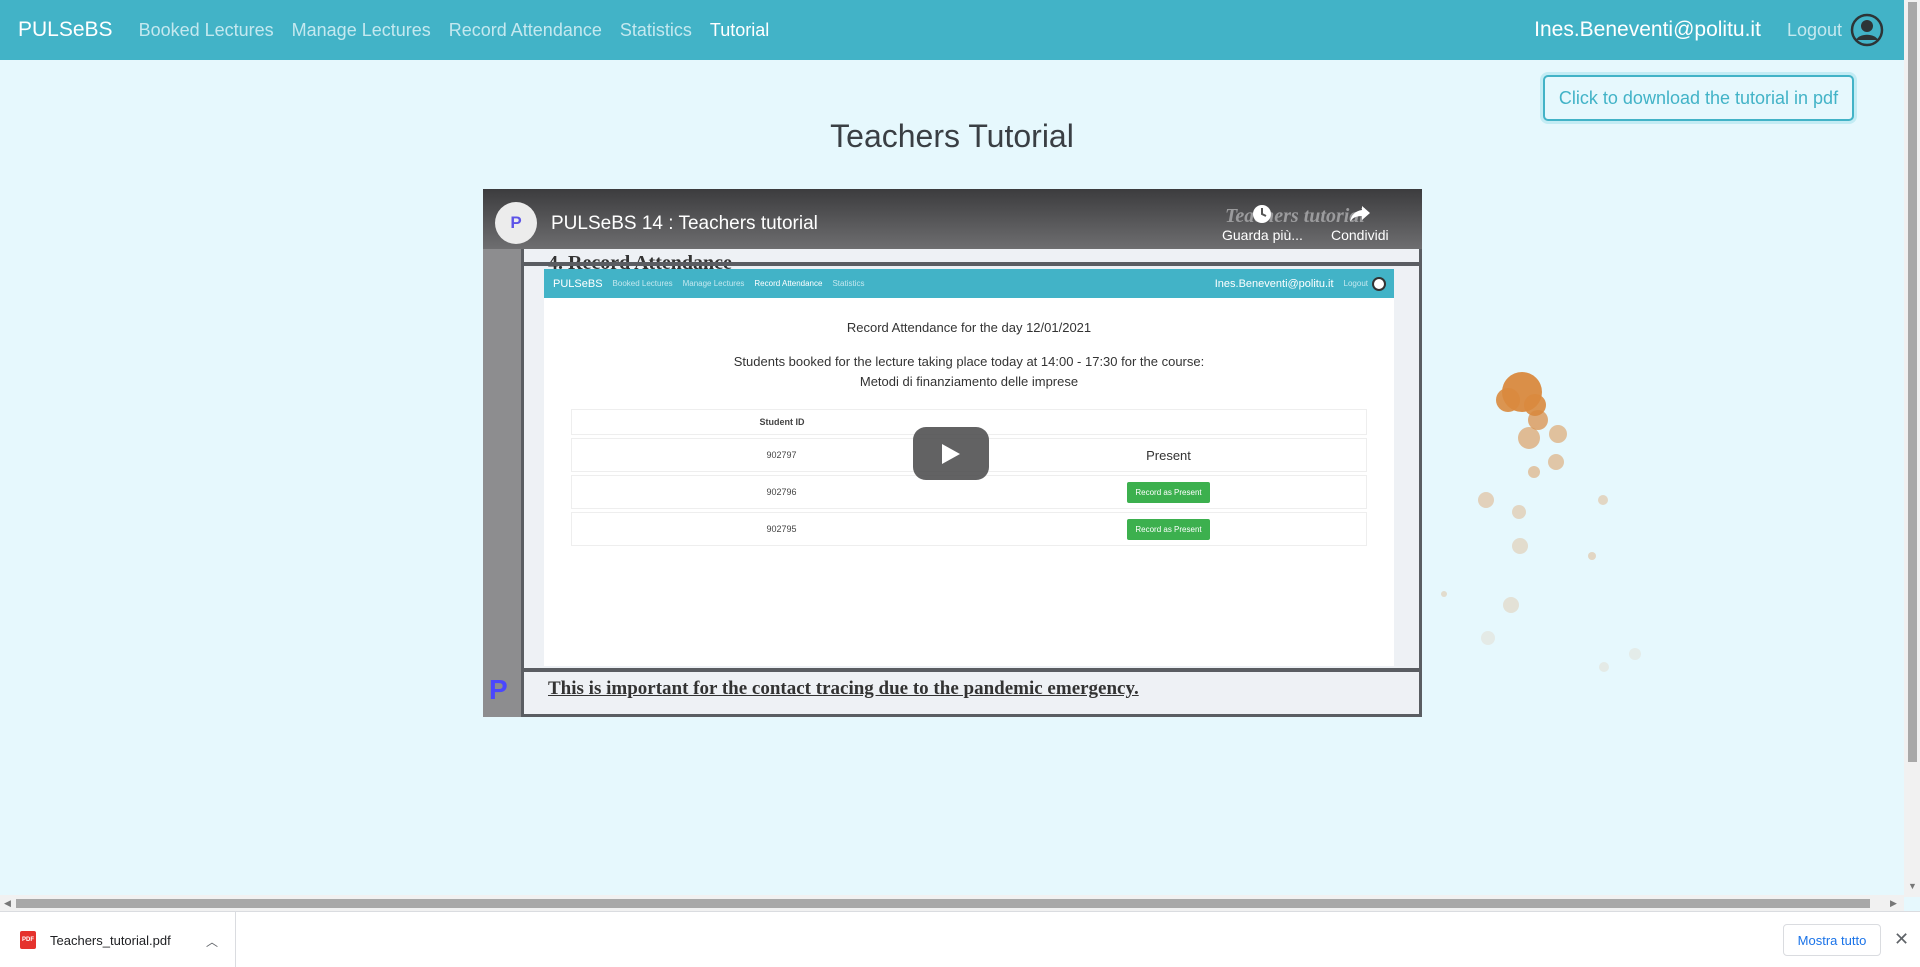  I want to click on channel-logo-icon: P, so click(498, 690).